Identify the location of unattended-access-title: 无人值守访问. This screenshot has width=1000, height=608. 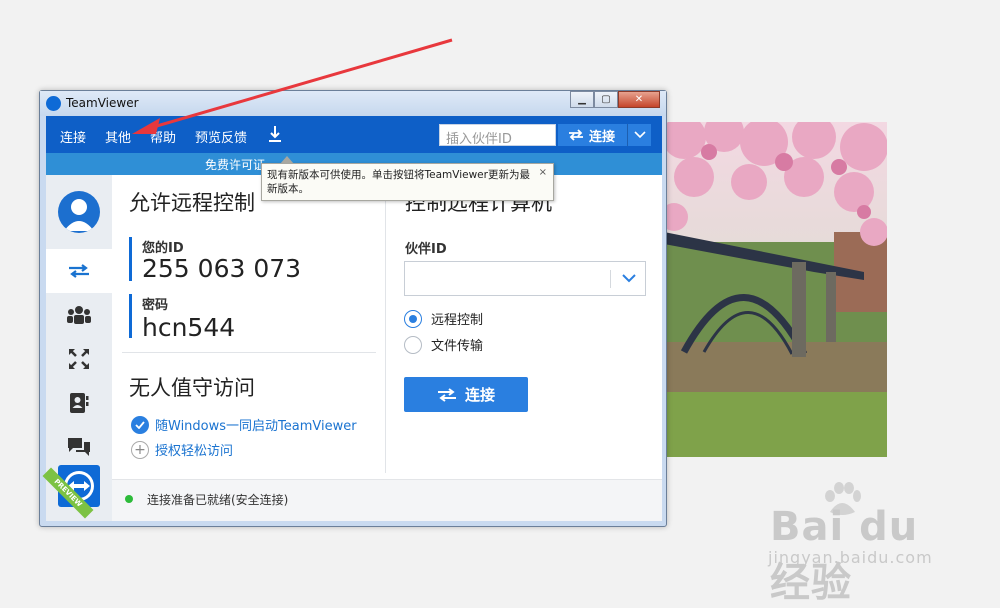
(192, 388).